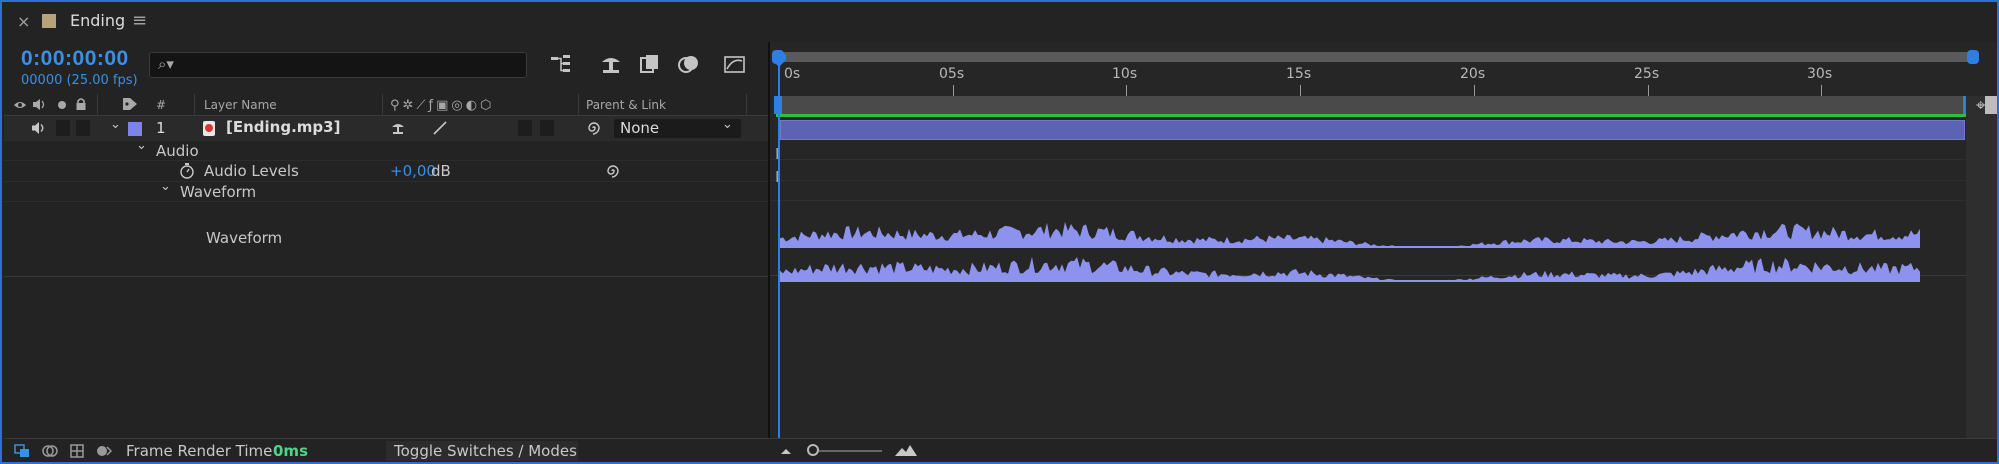  Describe the element at coordinates (792, 74) in the screenshot. I see `ruler-label: 0s` at that location.